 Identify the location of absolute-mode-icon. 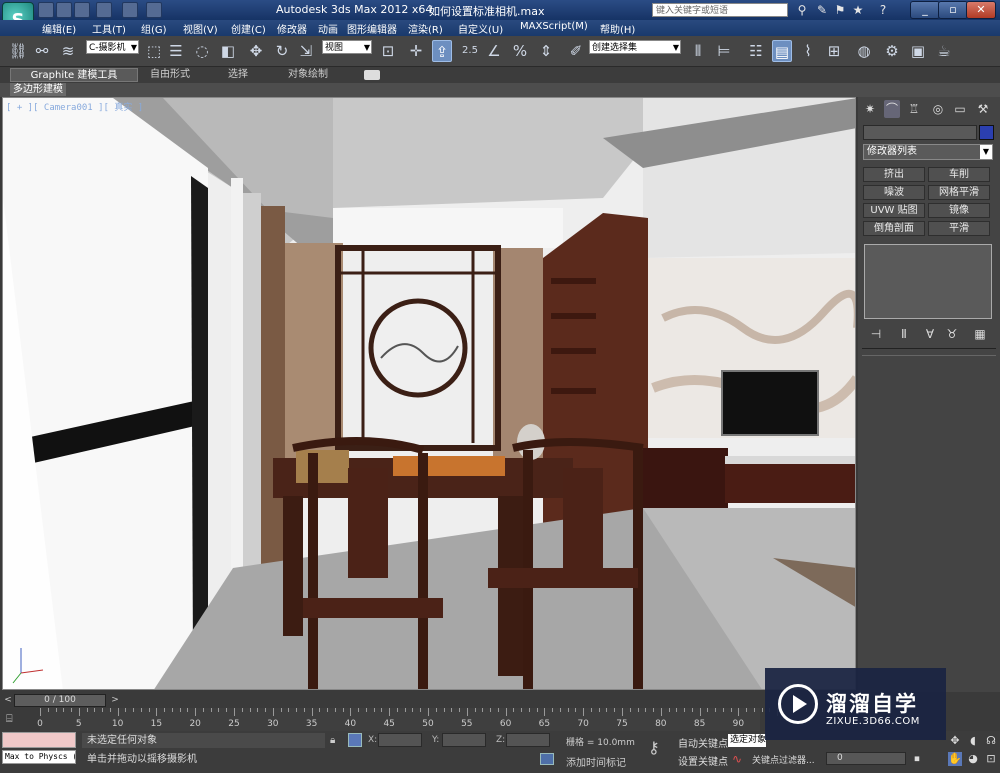
(355, 740).